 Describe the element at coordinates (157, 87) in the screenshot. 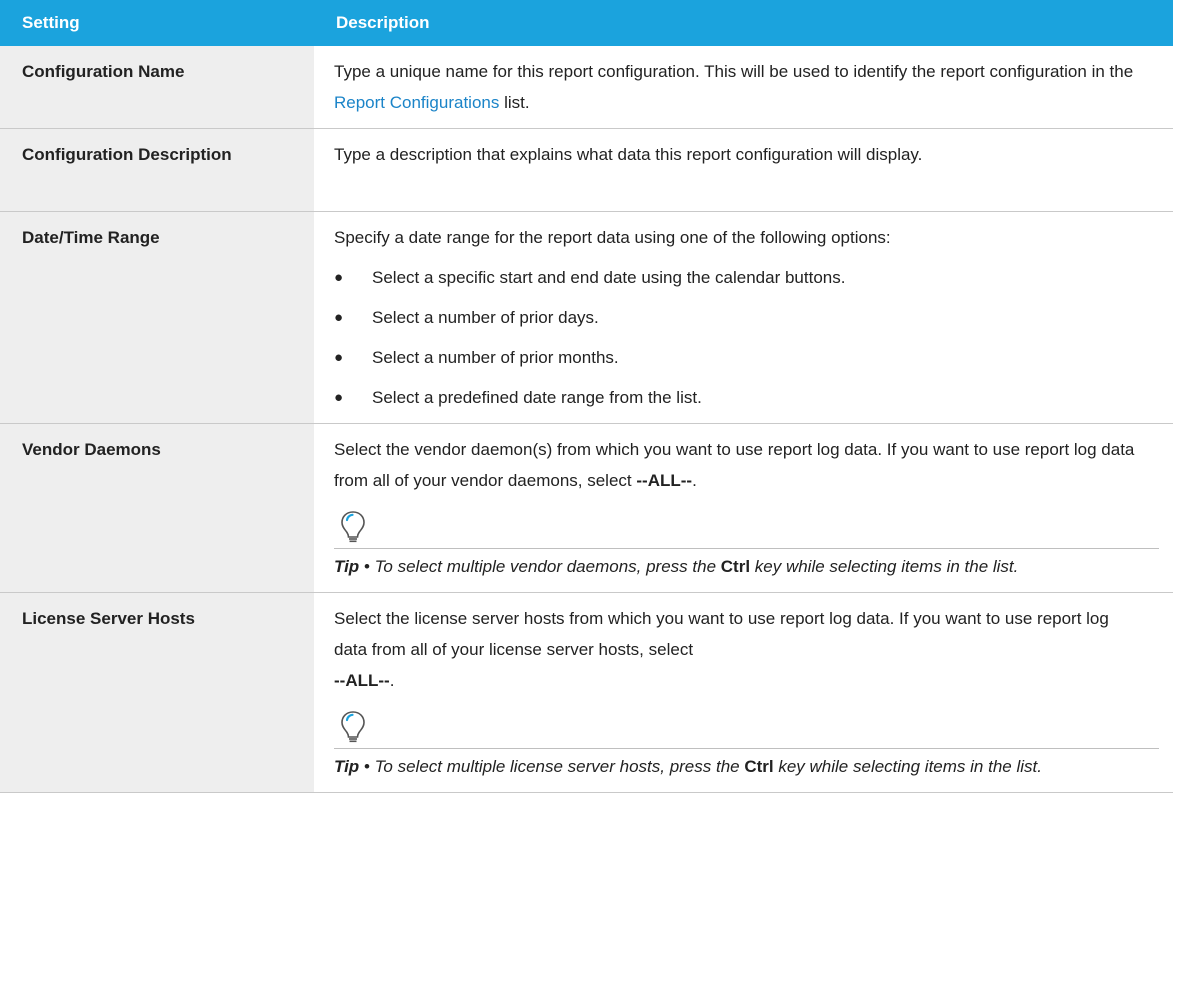

I see `setting-name: Configuration Name` at that location.